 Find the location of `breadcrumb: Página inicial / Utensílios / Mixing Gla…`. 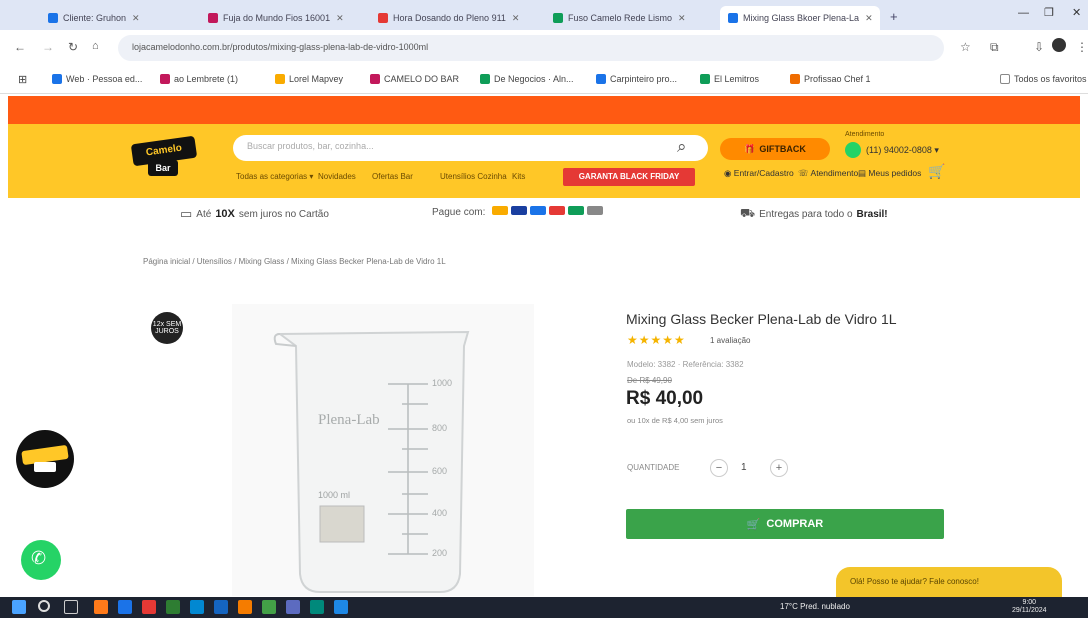

breadcrumb: Página inicial / Utensílios / Mixing Gla… is located at coordinates (294, 261).